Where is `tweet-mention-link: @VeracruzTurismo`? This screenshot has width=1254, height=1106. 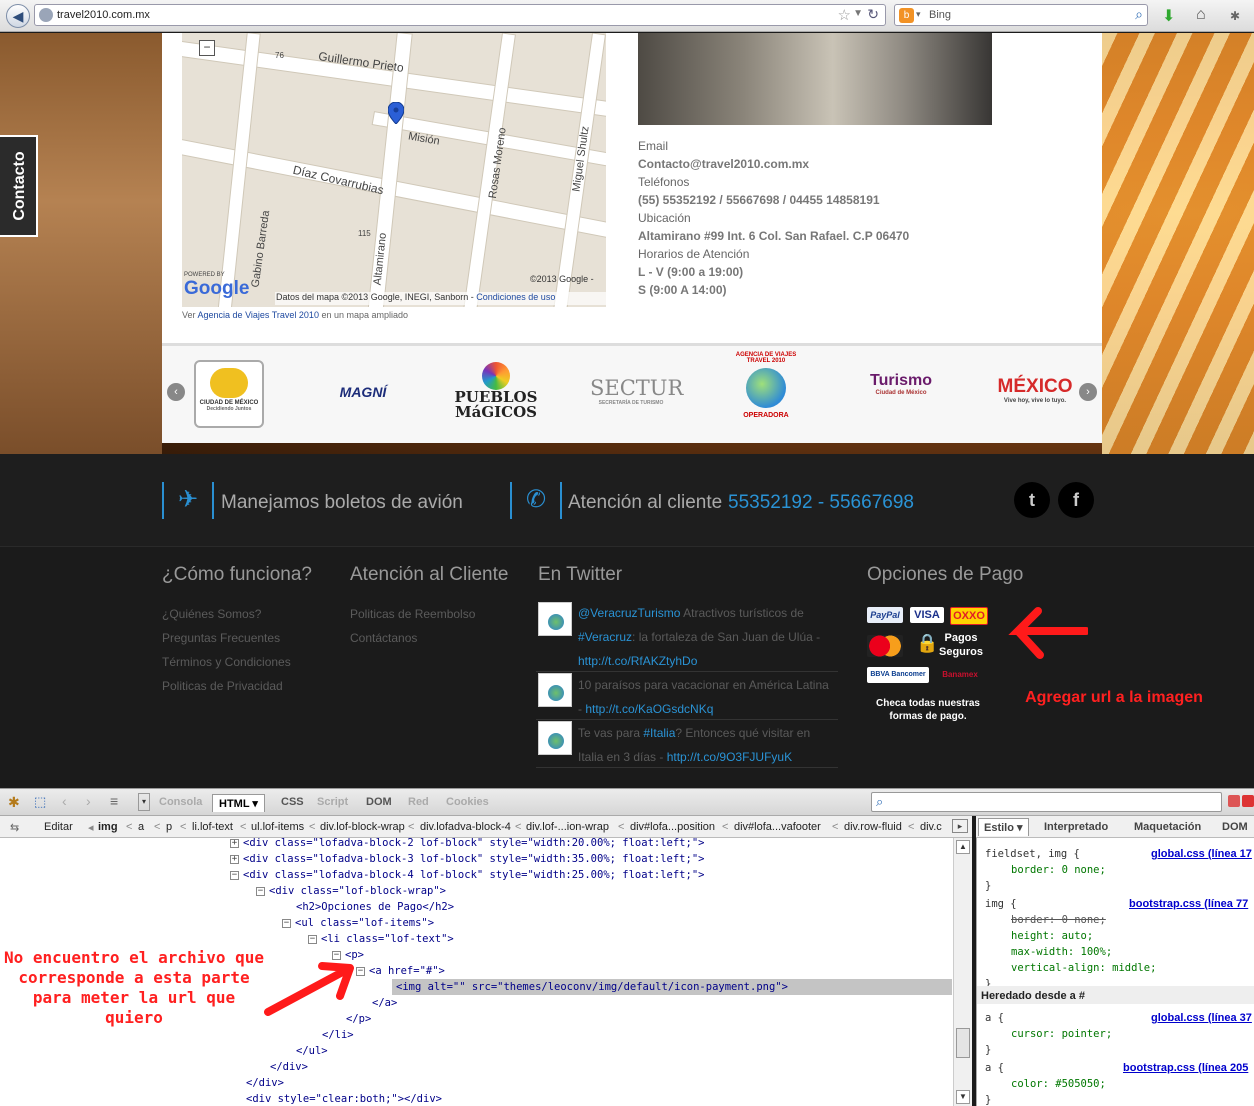
tweet-mention-link: @VeracruzTurismo is located at coordinates (629, 613).